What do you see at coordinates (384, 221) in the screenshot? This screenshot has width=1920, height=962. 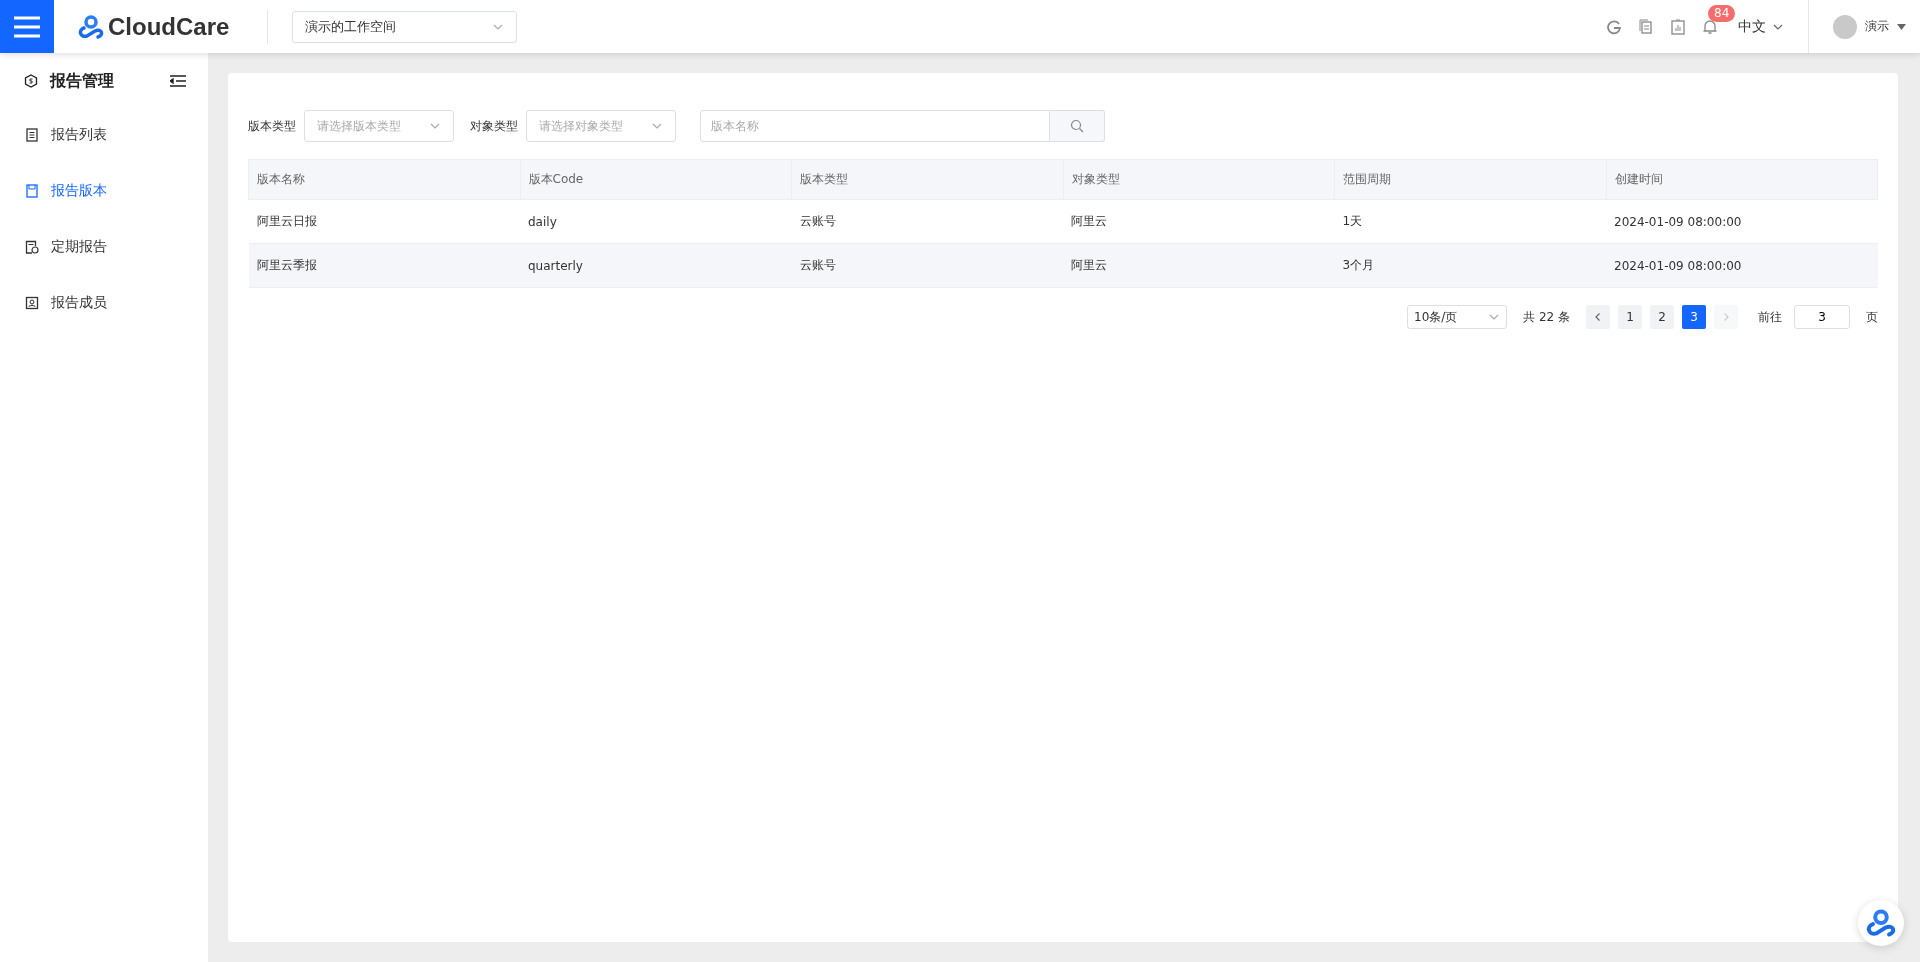 I see `table-cell: 阿里云日报` at bounding box center [384, 221].